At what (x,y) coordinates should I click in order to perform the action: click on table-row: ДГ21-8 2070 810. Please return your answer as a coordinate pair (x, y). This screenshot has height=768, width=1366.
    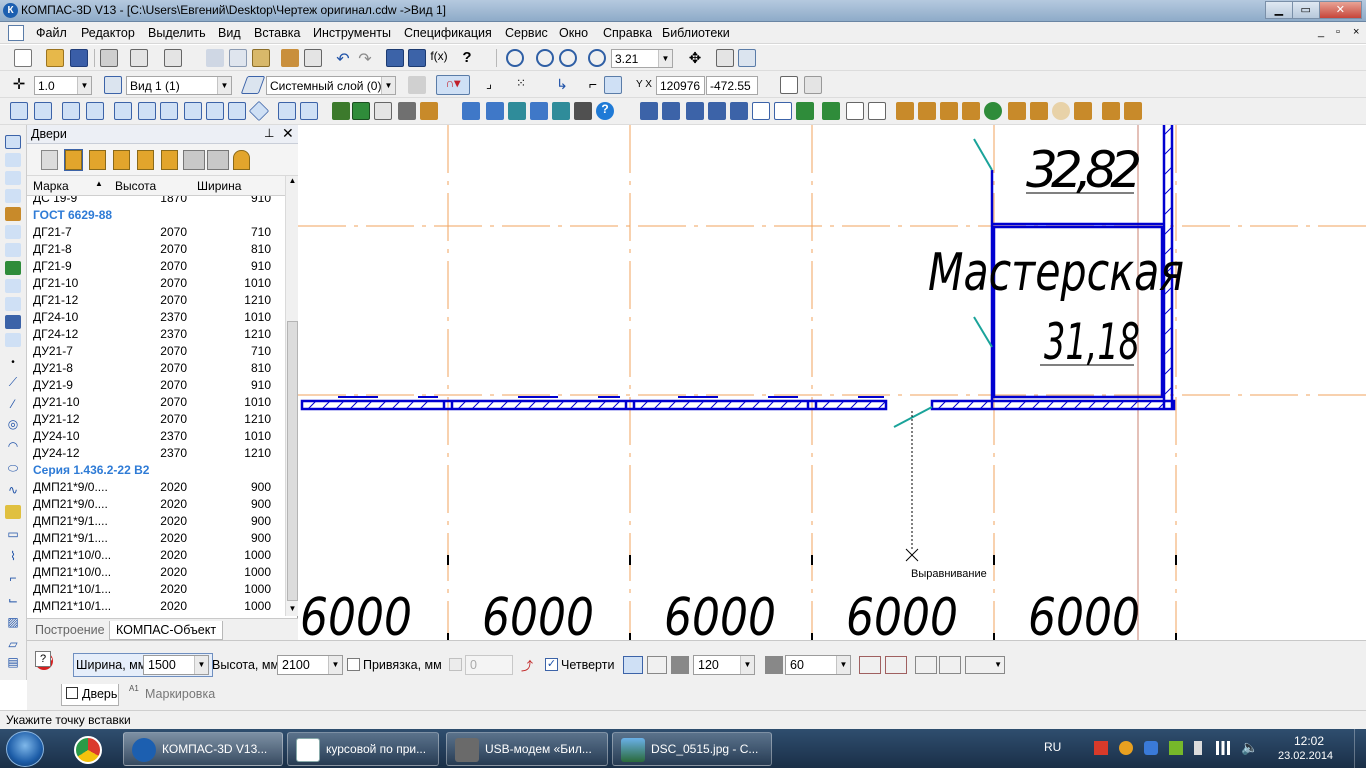
    Looking at the image, I should click on (156, 249).